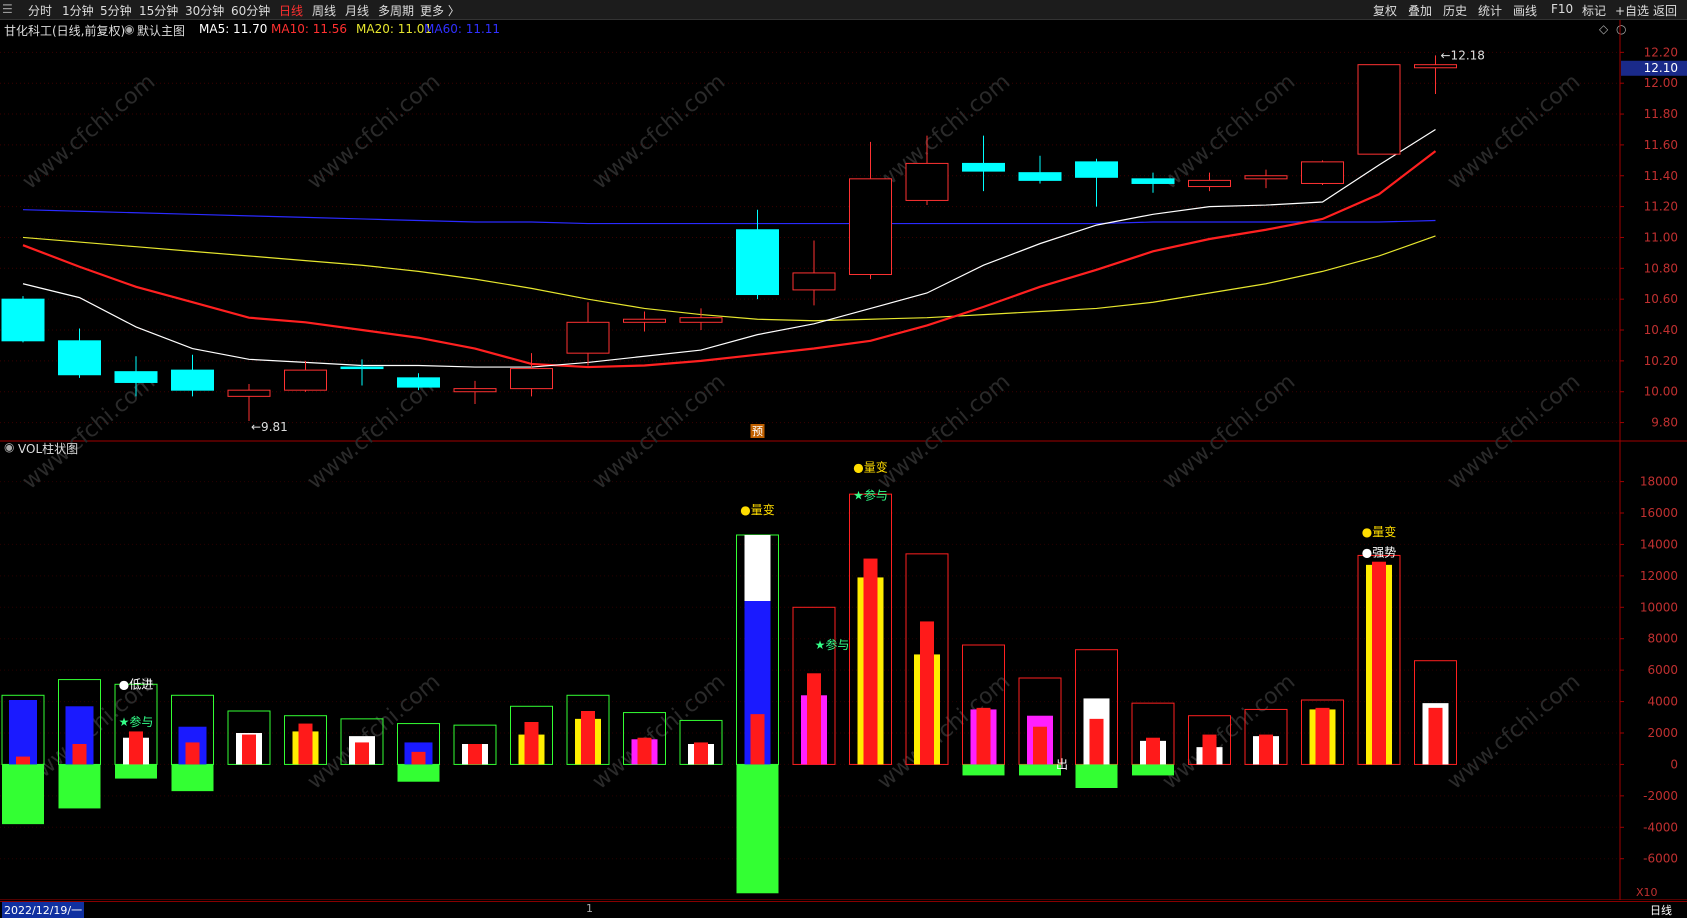 The image size is (1687, 918). What do you see at coordinates (1661, 268) in the screenshot?
I see `price-tick-label: 10.80` at bounding box center [1661, 268].